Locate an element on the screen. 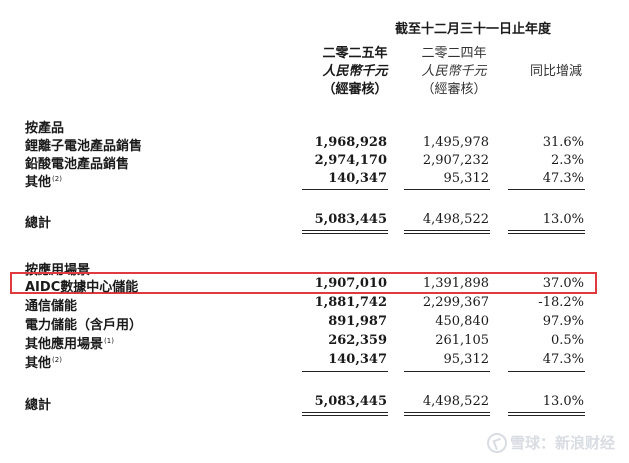 Image resolution: width=629 pixels, height=463 pixels. col-yoy-label: 同比增減 is located at coordinates (555, 71).